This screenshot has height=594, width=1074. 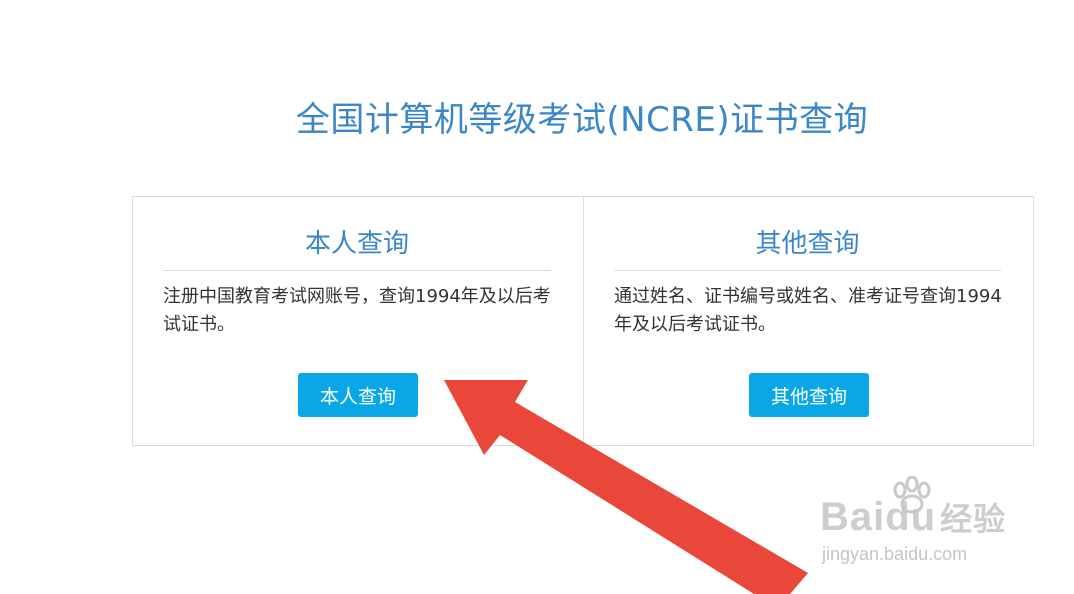 I want to click on watermark-url: jingyan.baidu.com, so click(x=895, y=554).